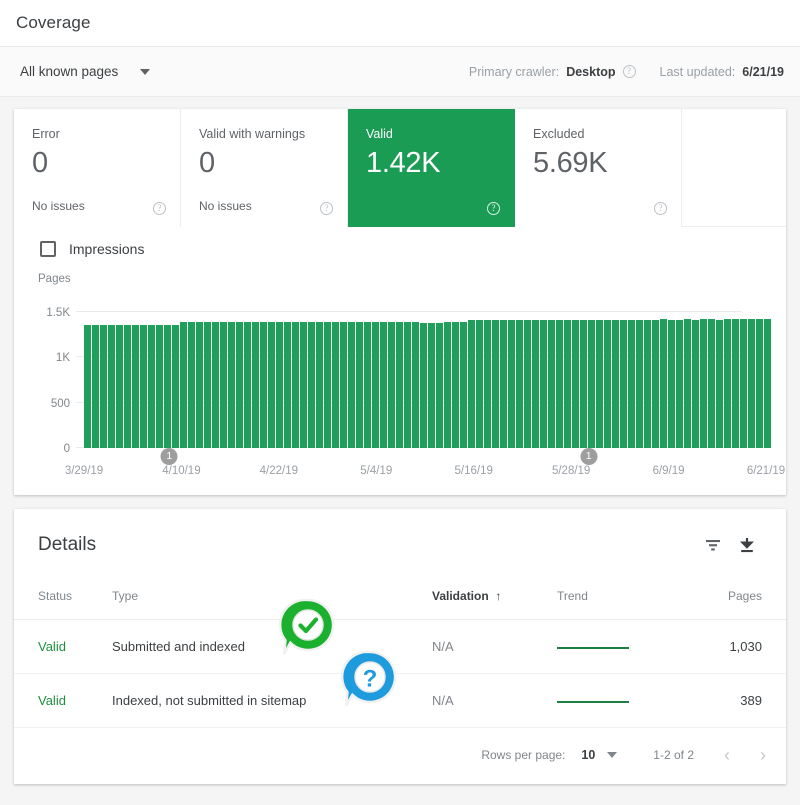 This screenshot has width=800, height=805. What do you see at coordinates (63, 600) in the screenshot?
I see `column-header-status: Status` at bounding box center [63, 600].